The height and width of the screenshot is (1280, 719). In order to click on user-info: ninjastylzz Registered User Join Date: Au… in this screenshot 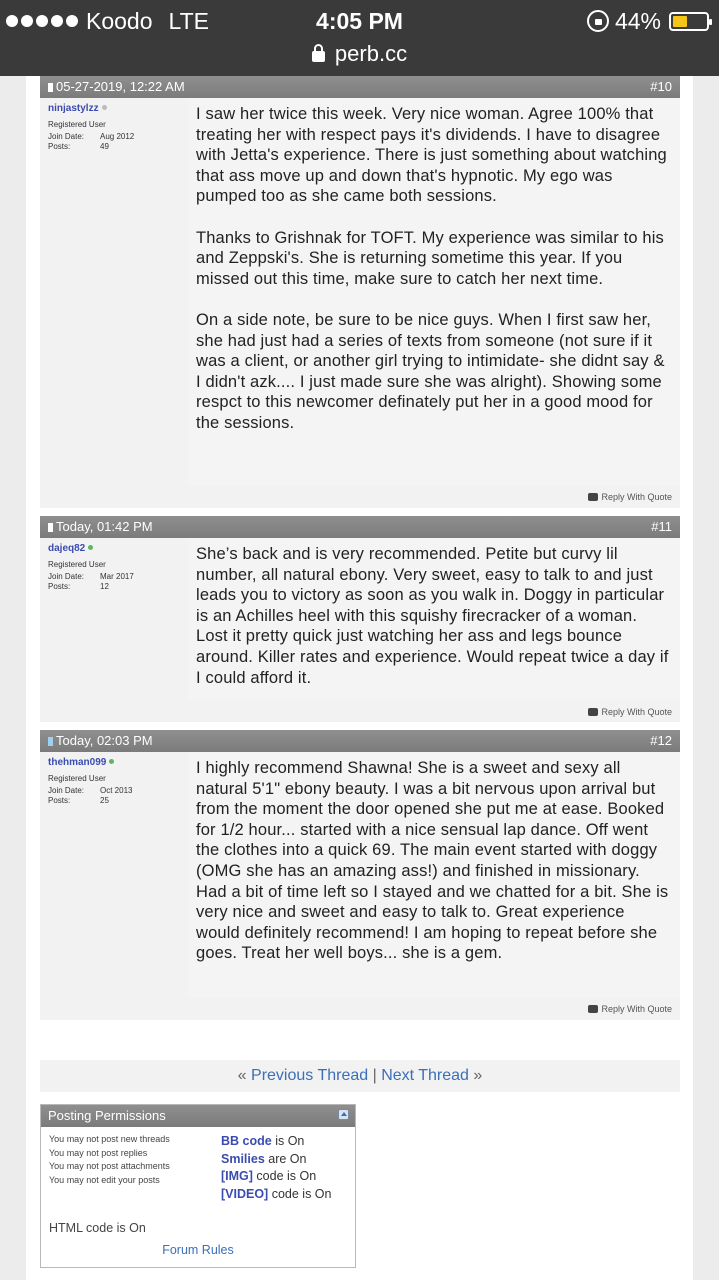, I will do `click(118, 127)`.